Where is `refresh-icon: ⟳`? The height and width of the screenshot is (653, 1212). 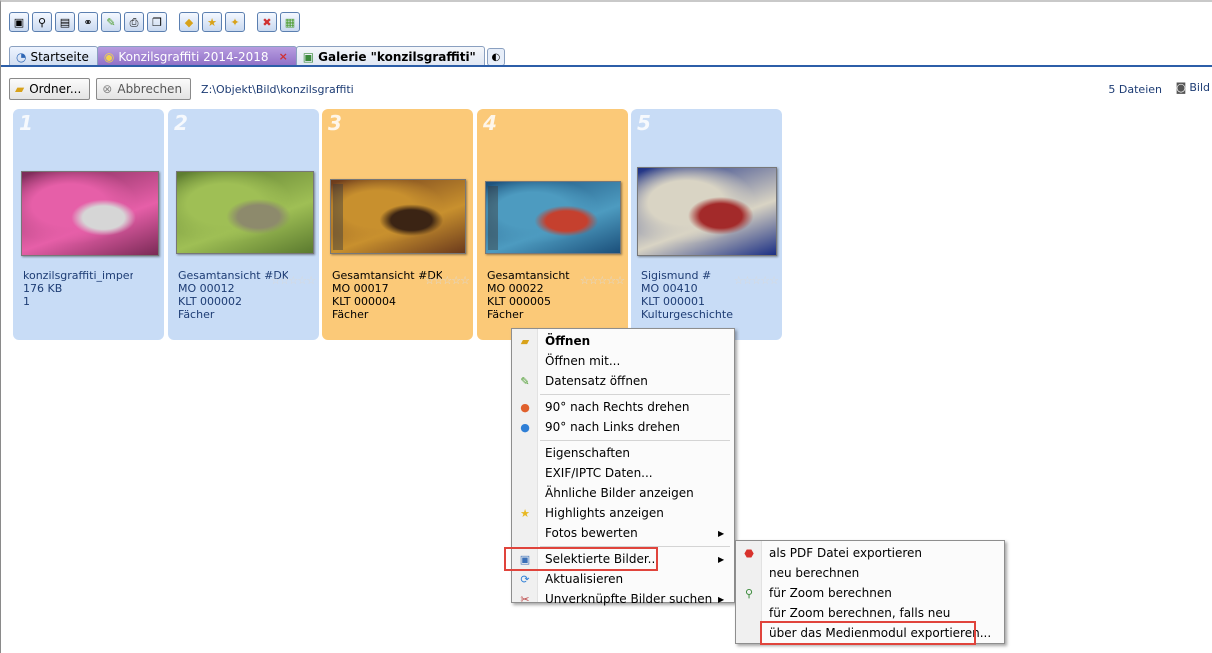 refresh-icon: ⟳ is located at coordinates (525, 579).